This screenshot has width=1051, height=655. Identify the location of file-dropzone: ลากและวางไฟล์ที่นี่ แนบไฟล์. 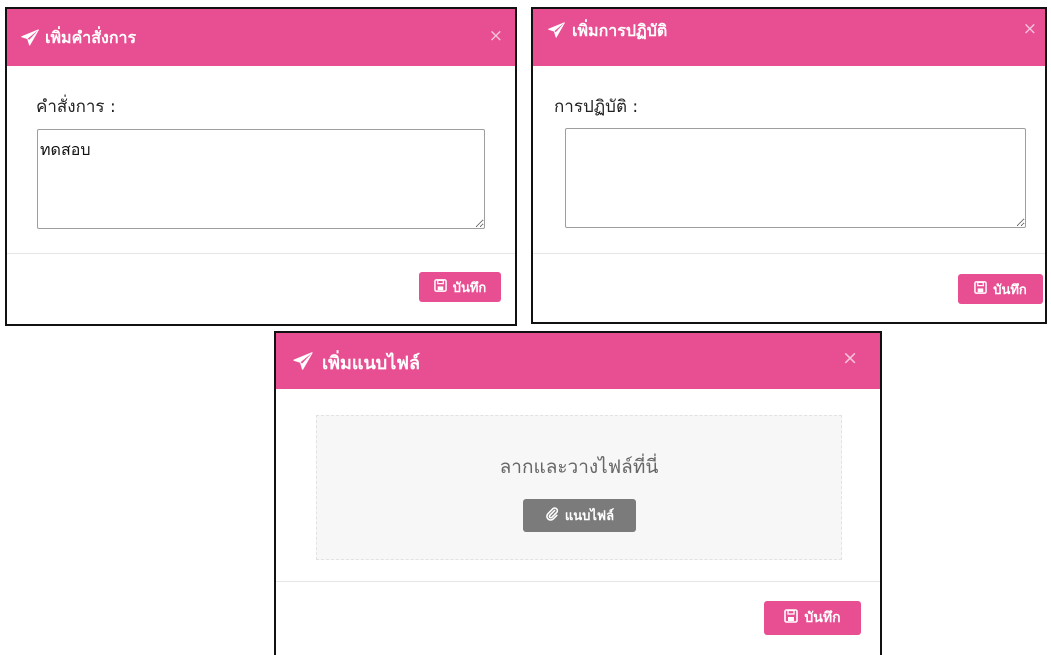
(579, 487).